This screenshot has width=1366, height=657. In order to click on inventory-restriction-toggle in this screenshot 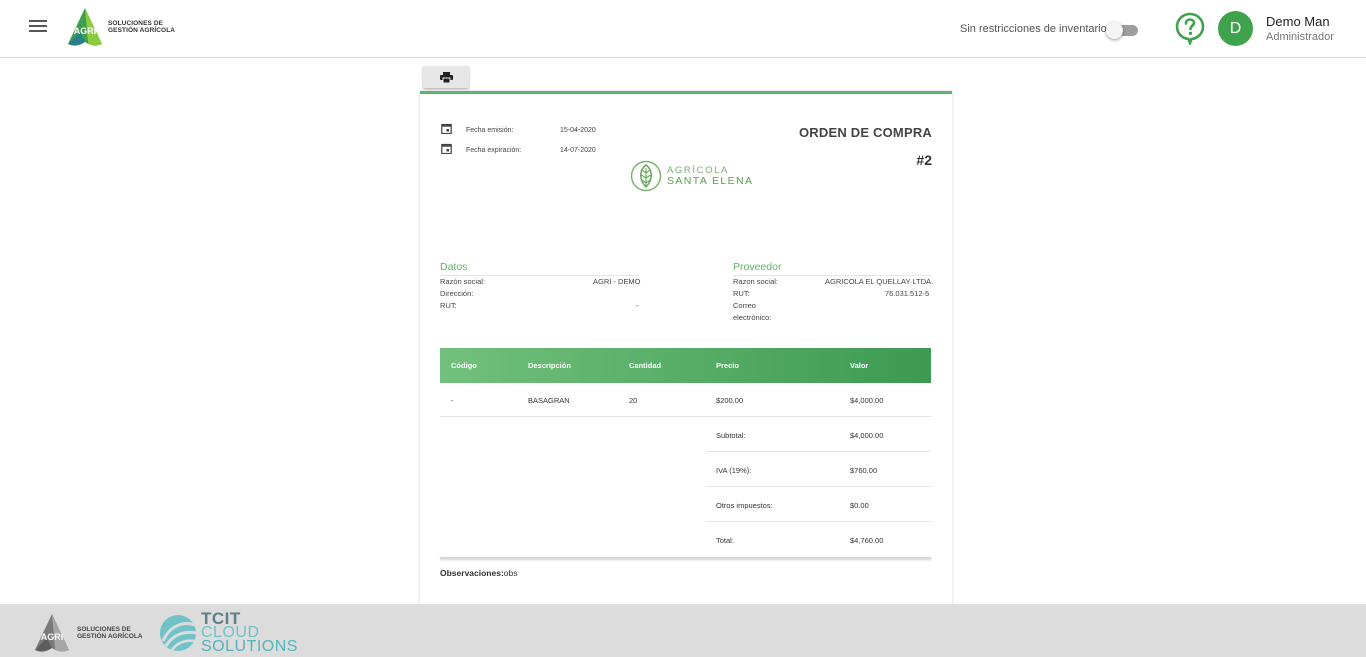, I will do `click(1123, 30)`.